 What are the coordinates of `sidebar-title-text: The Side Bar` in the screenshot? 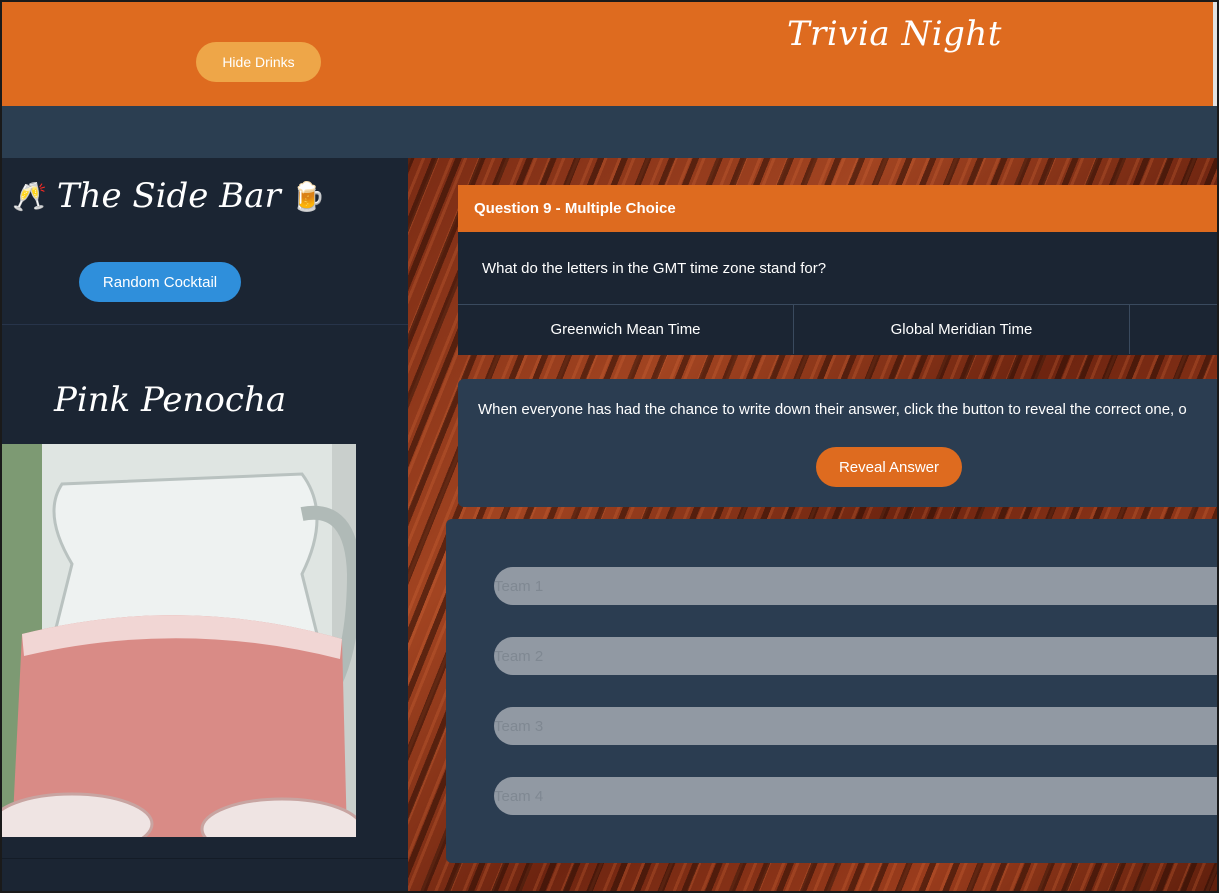 It's located at (168, 196).